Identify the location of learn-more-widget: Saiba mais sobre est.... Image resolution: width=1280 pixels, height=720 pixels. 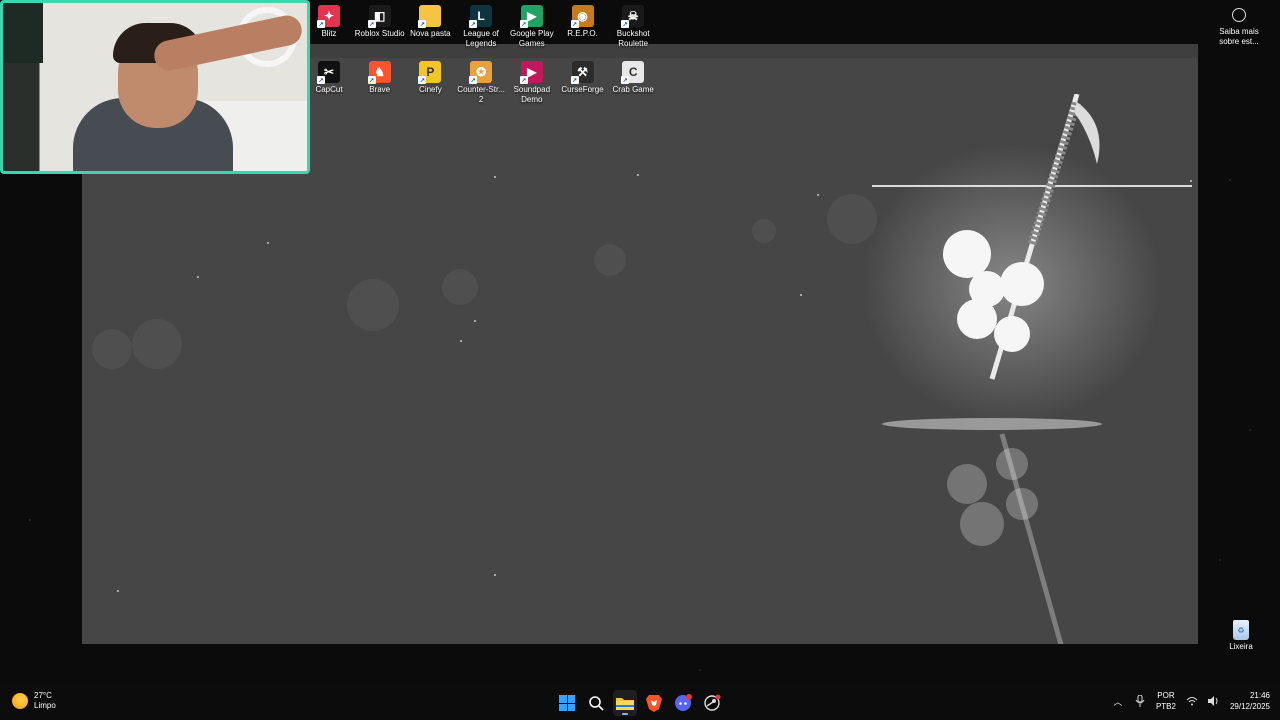
(1239, 27).